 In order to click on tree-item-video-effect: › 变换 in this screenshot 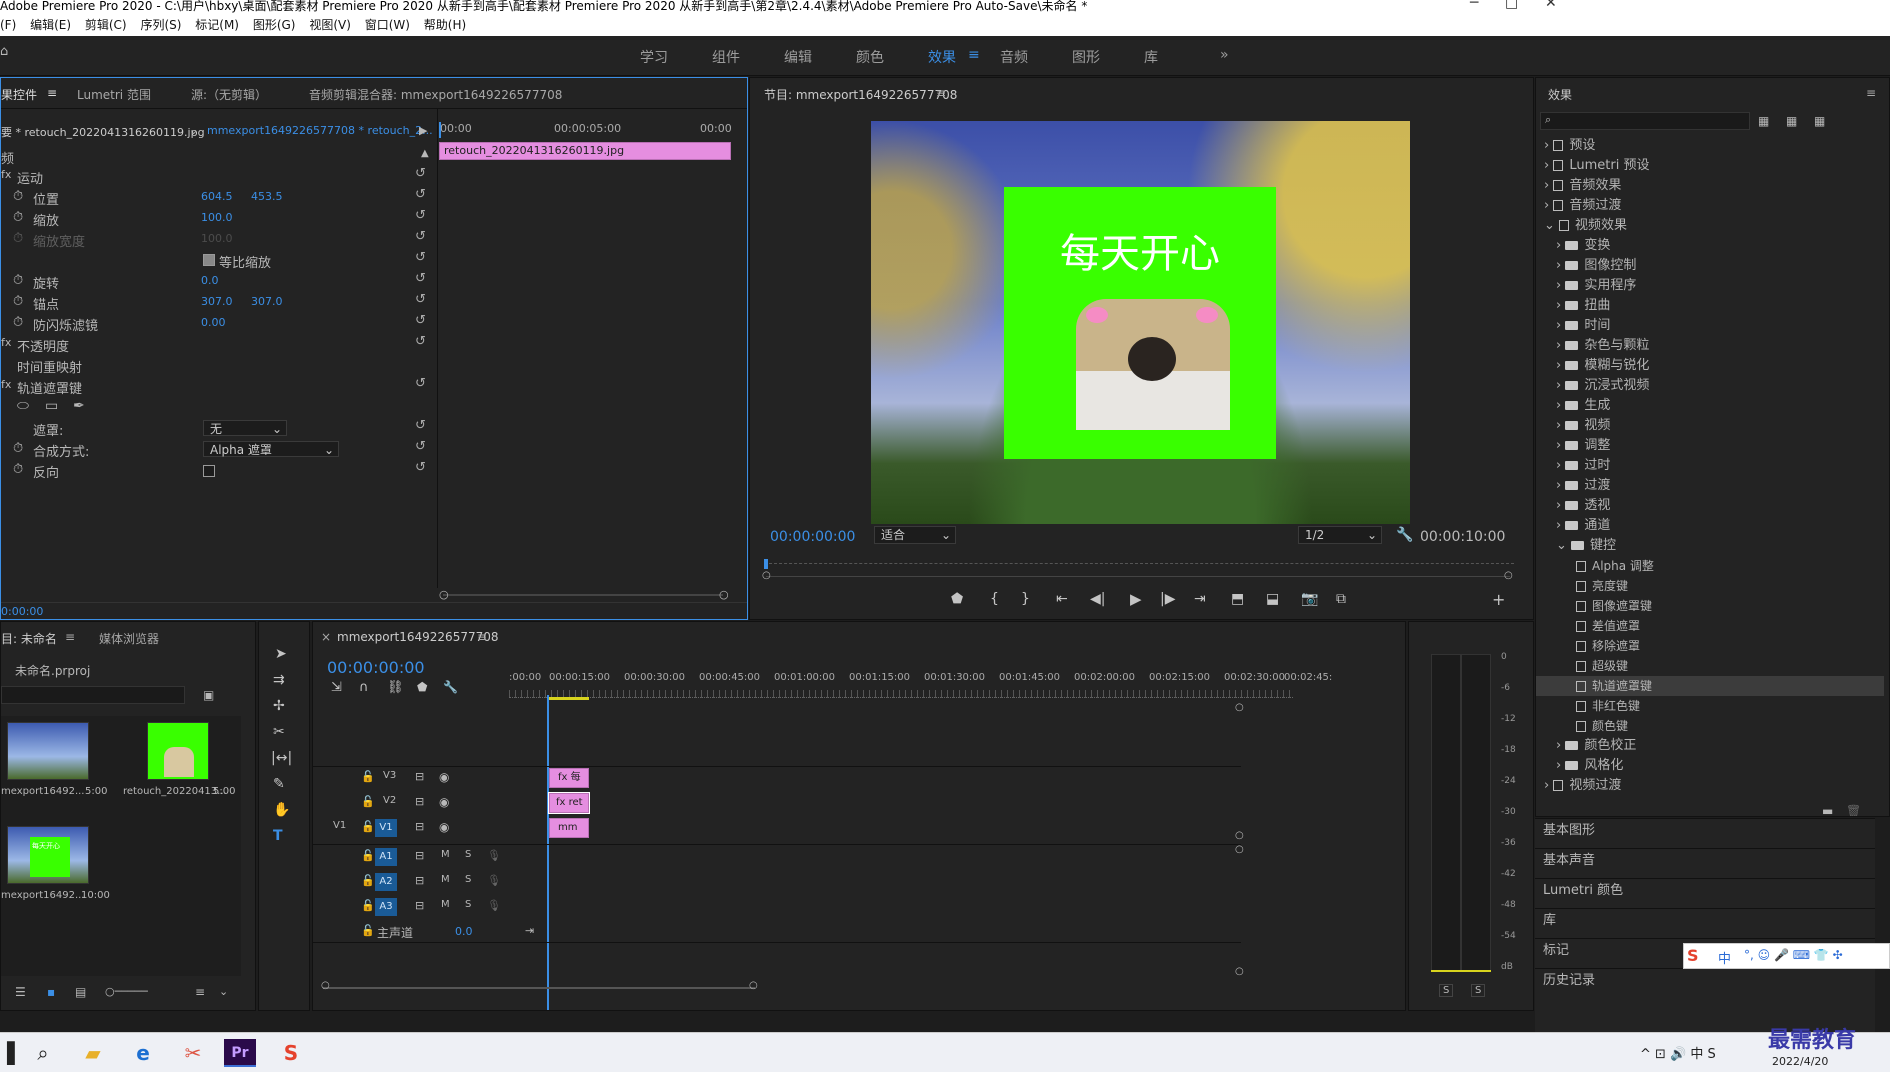, I will do `click(1714, 246)`.